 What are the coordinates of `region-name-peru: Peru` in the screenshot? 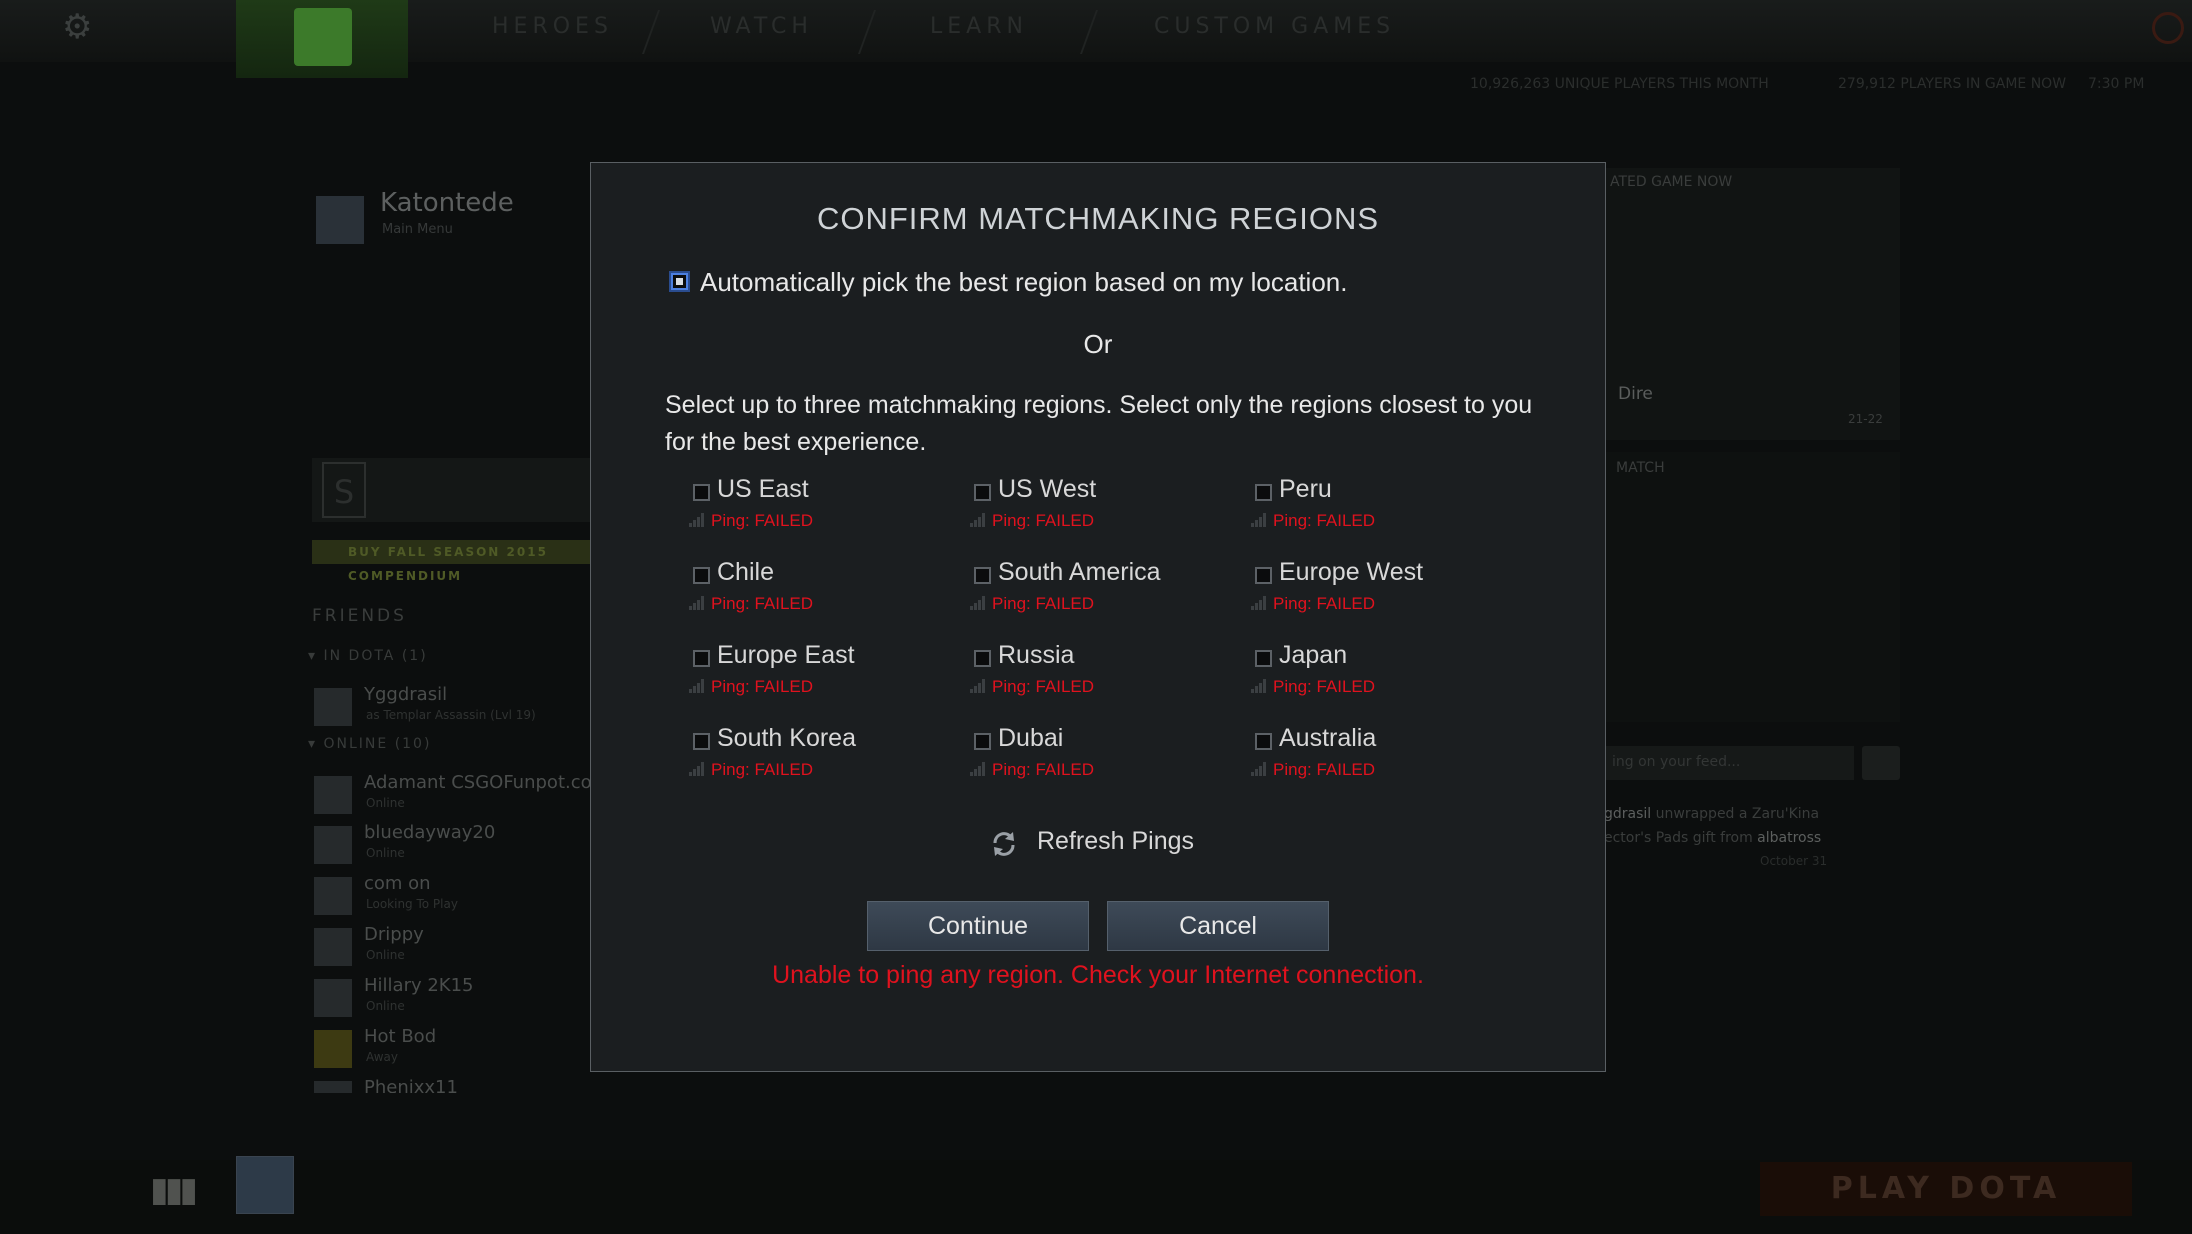 It's located at (1305, 489).